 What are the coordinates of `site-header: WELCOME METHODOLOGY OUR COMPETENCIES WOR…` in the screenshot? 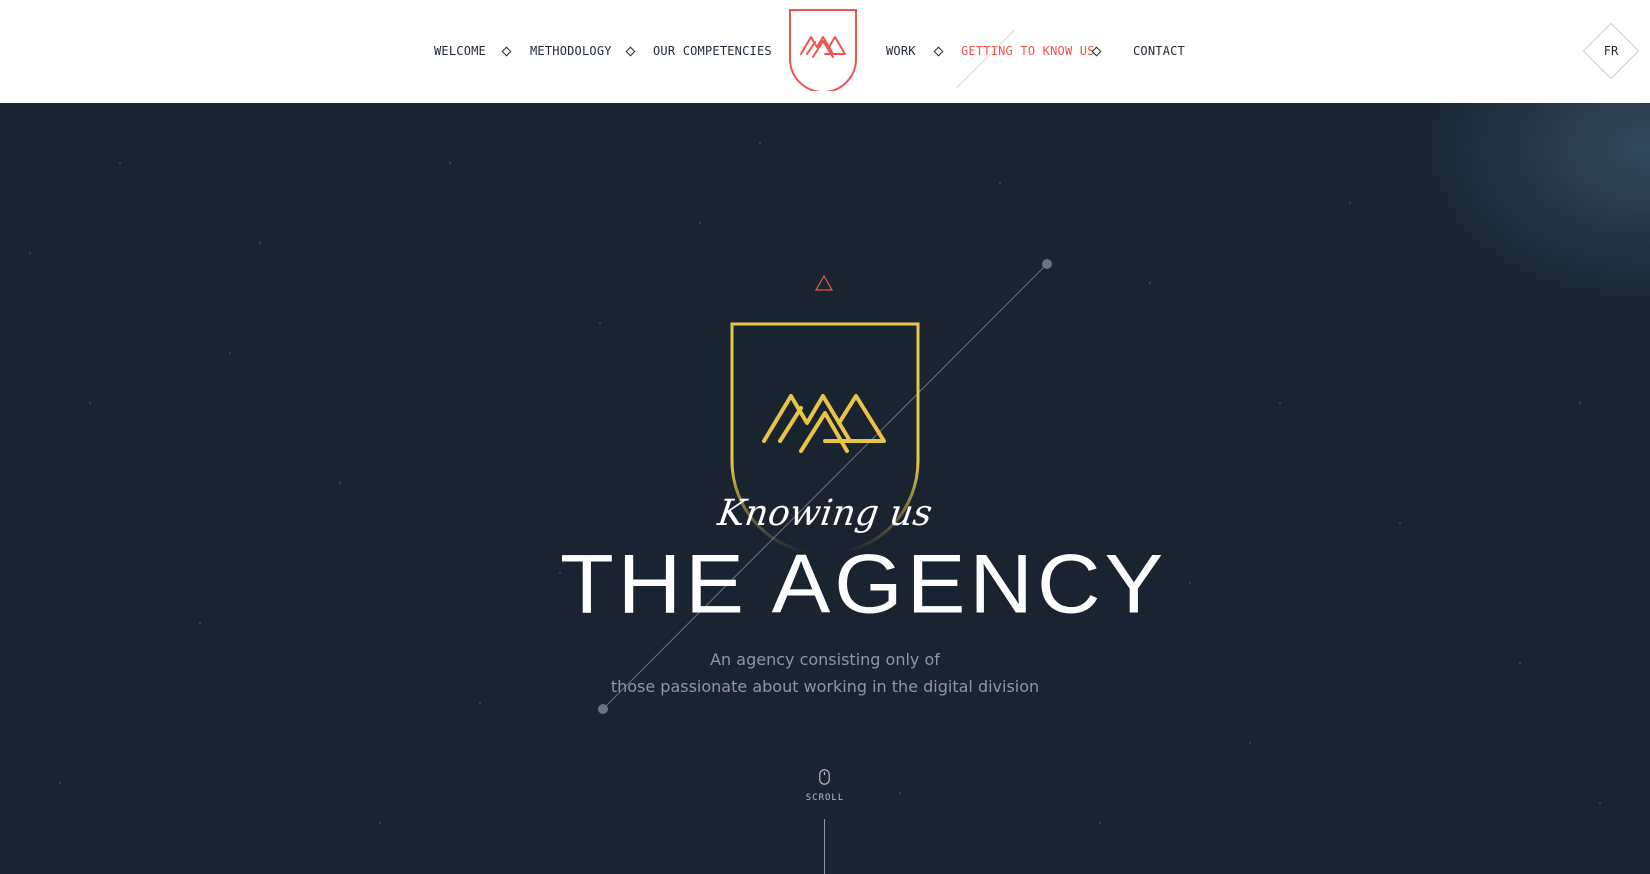 It's located at (825, 51).